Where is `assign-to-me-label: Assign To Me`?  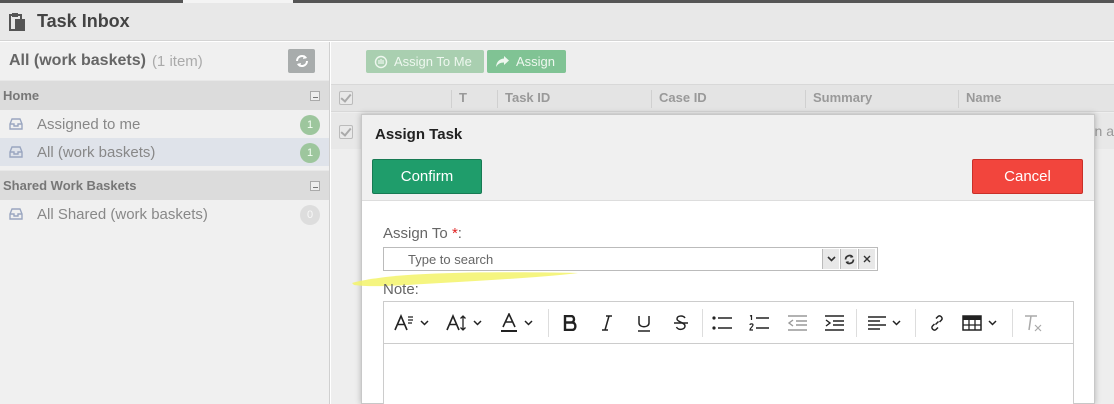 assign-to-me-label: Assign To Me is located at coordinates (433, 61).